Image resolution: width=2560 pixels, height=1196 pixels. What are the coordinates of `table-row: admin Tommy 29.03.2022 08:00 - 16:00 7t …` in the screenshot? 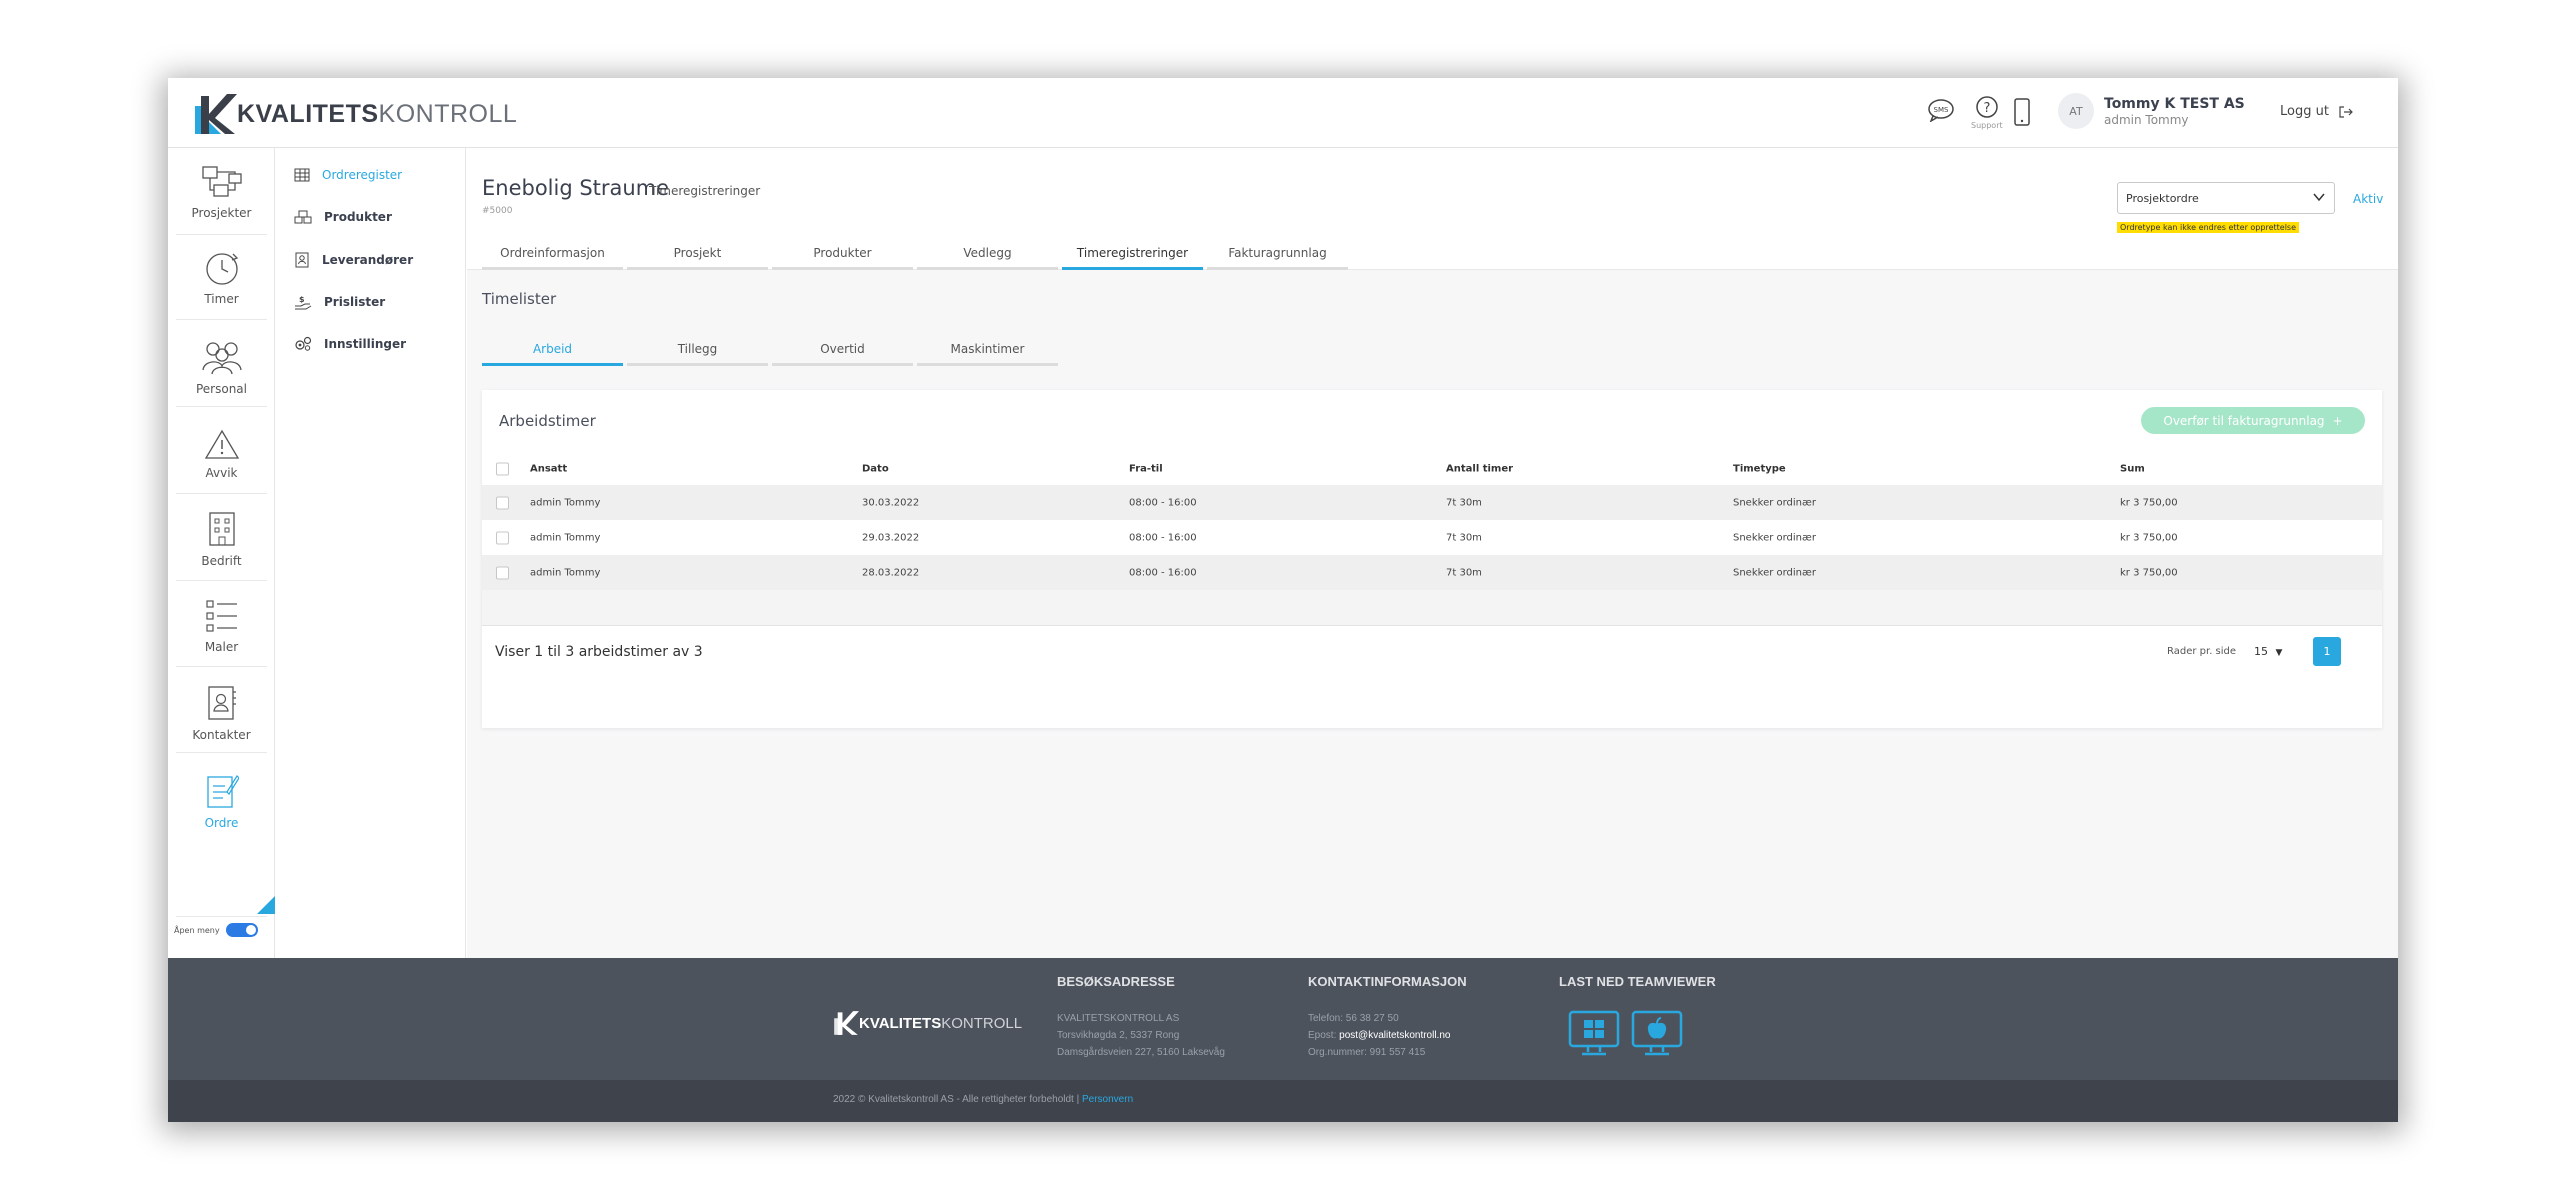 It's located at (1432, 537).